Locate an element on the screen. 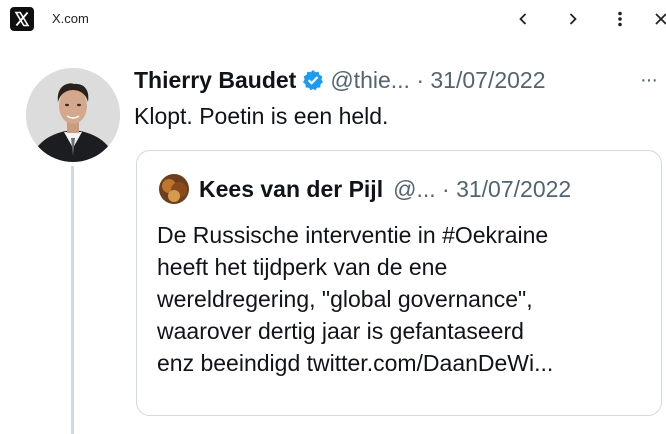 This screenshot has height=434, width=666. close-icon is located at coordinates (657, 19).